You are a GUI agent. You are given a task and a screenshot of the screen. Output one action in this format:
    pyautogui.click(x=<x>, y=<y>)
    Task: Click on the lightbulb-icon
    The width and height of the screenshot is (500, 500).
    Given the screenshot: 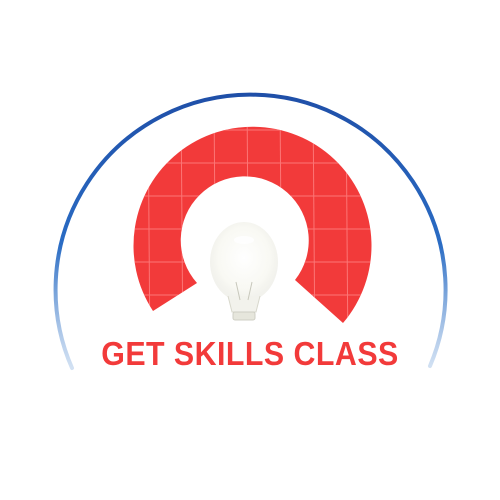 What is the action you would take?
    pyautogui.click(x=244, y=271)
    